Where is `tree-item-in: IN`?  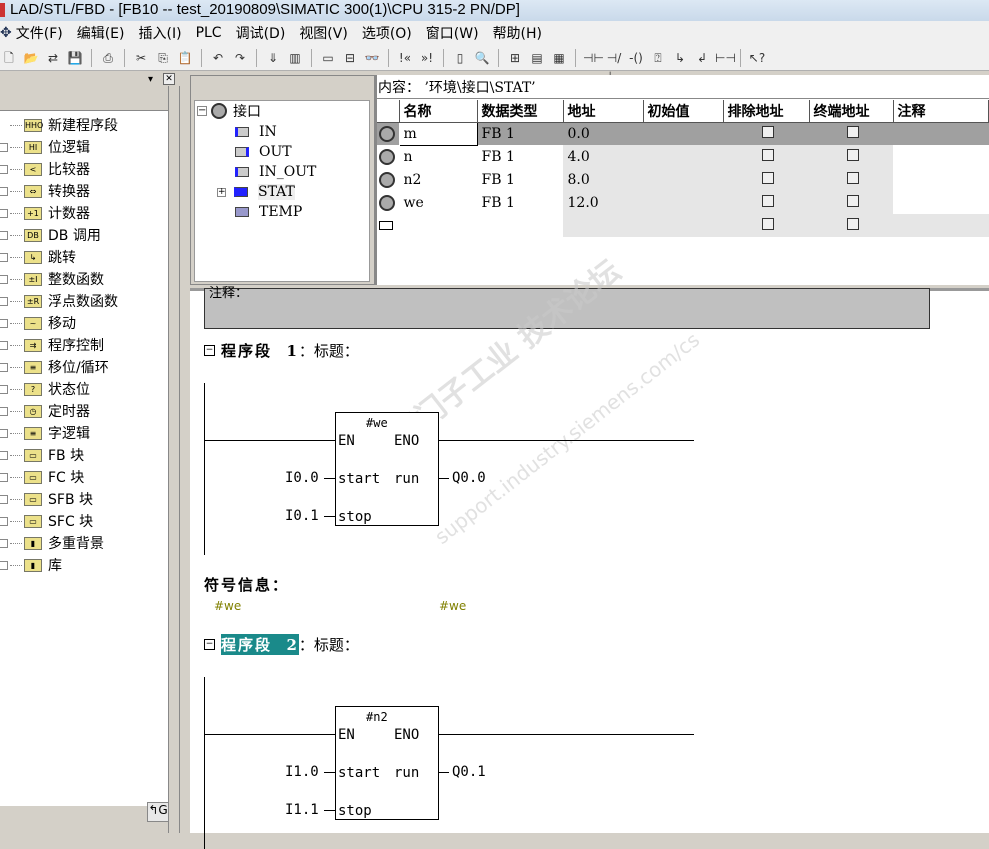
tree-item-in: IN is located at coordinates (256, 132).